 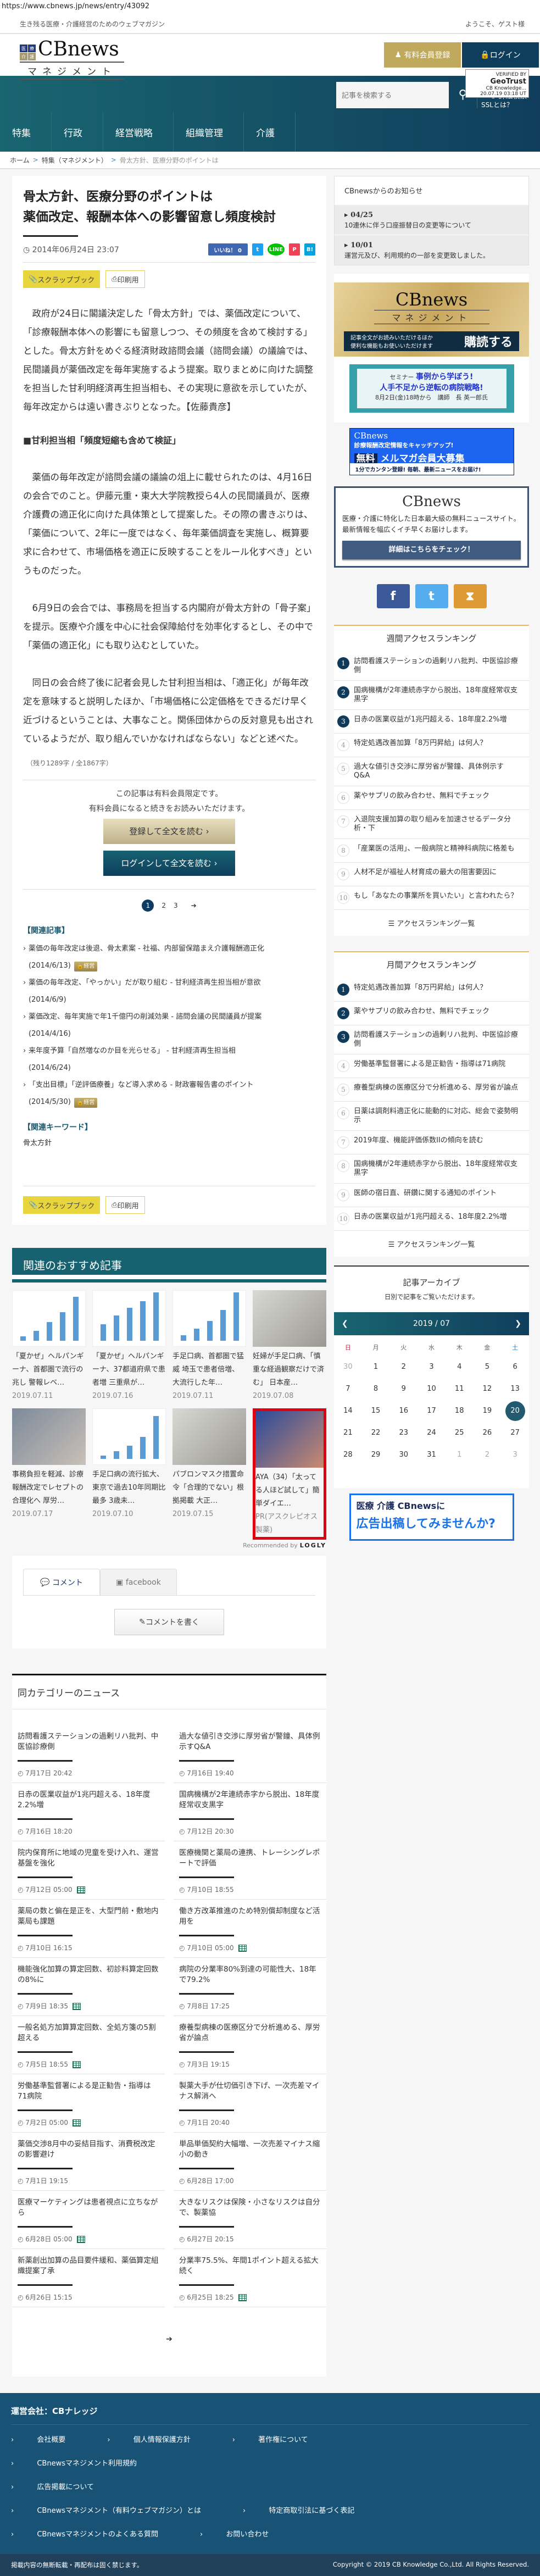 I want to click on ranking-item: 3 訪問看護ステーションの過剰リハ批判、中医協診療側, so click(x=431, y=1039).